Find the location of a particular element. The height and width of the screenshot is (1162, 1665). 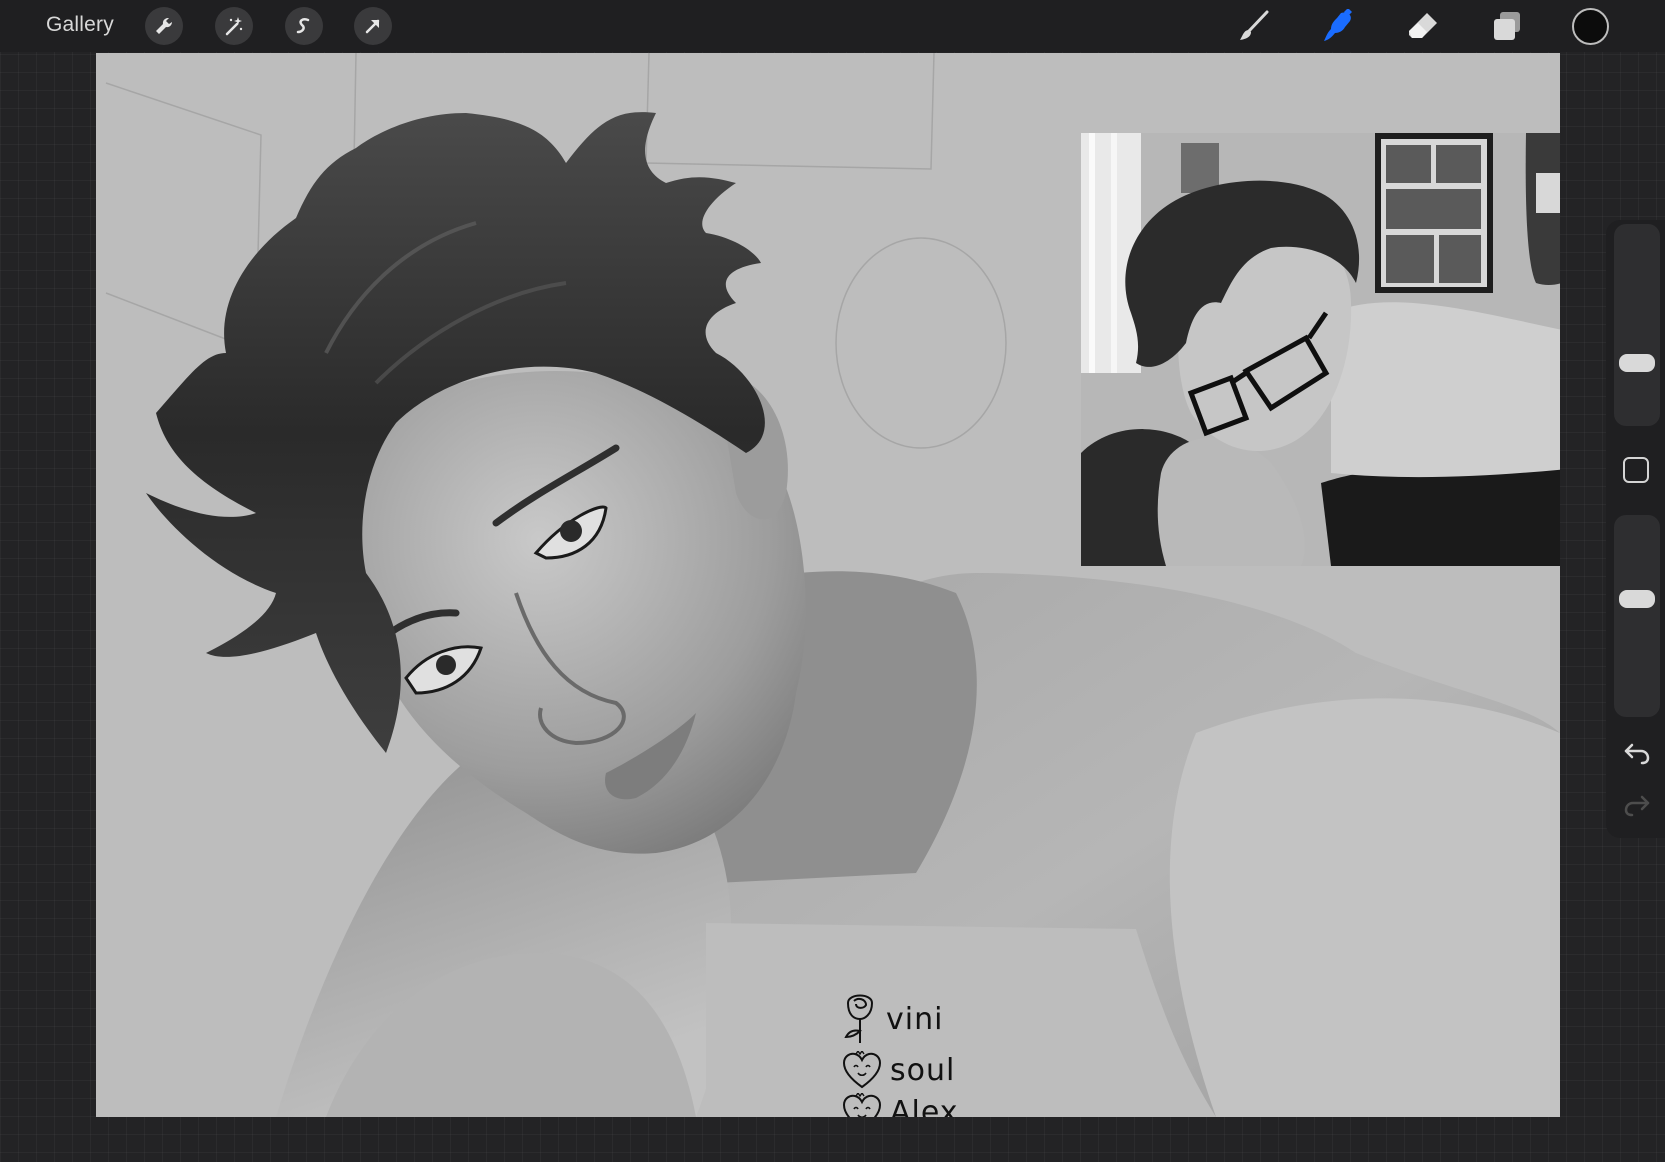

redo-button is located at coordinates (1637, 805).